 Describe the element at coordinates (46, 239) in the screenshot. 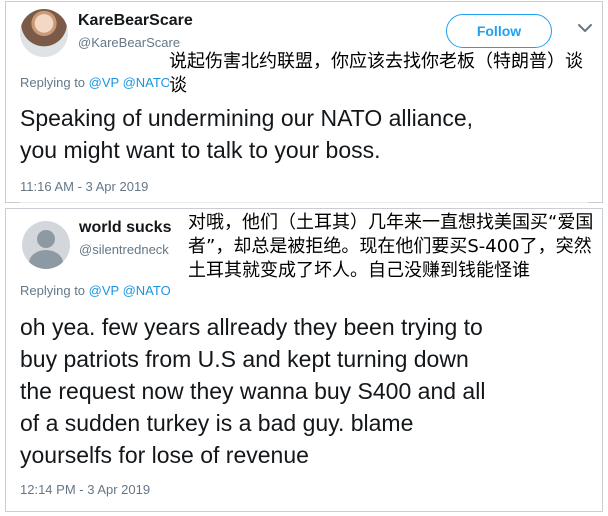

I see `avatar-head-shape` at that location.